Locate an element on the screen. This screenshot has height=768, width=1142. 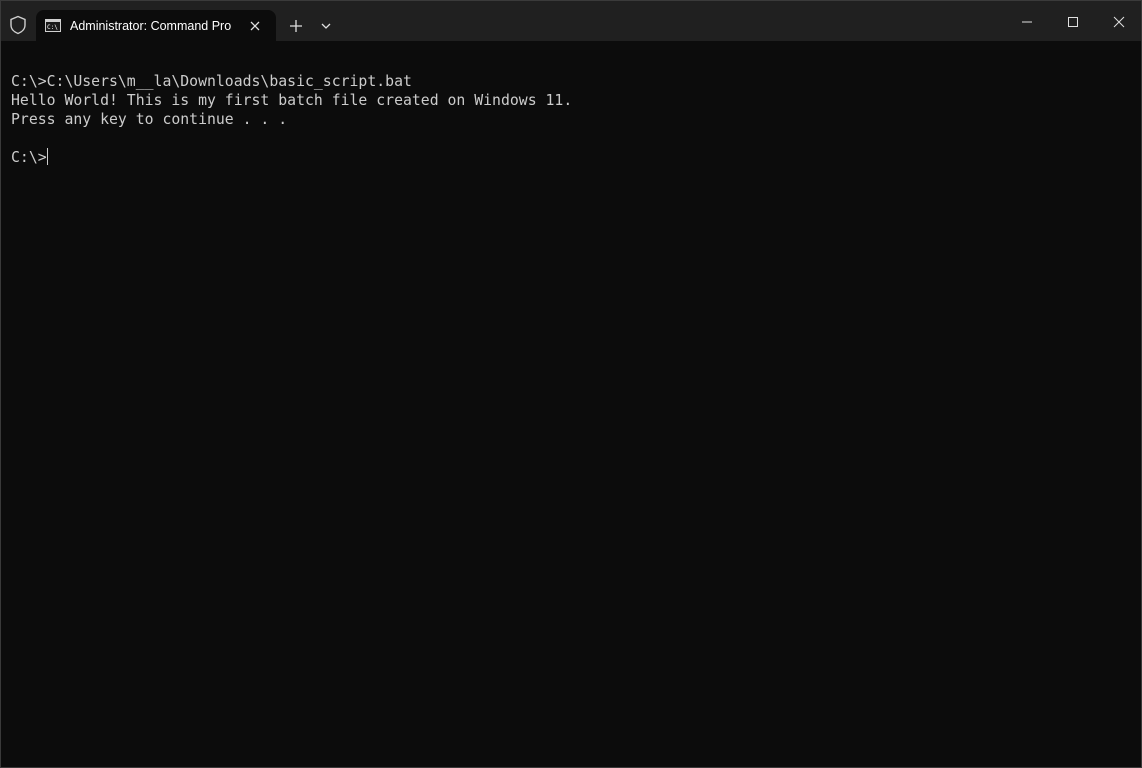
svg-text: C:\ is located at coordinates (52, 27).